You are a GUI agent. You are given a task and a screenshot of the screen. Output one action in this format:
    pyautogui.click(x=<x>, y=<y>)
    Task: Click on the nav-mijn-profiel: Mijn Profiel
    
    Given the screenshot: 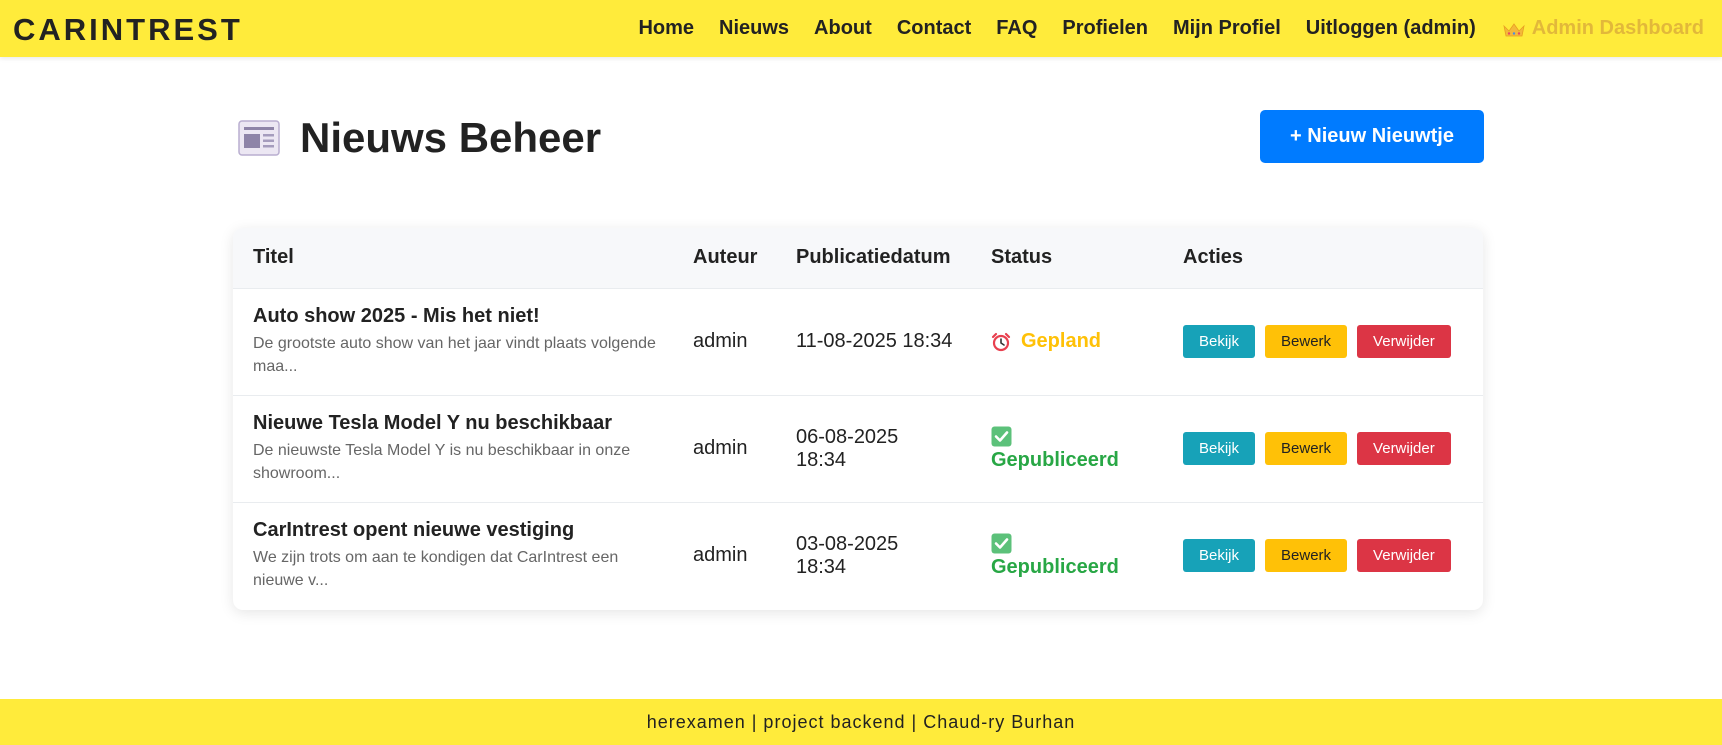 What is the action you would take?
    pyautogui.click(x=1227, y=28)
    